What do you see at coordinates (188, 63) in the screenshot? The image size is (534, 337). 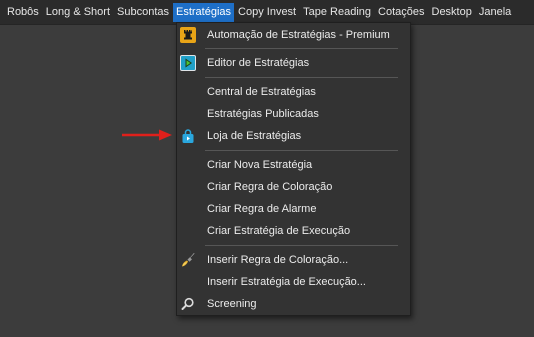 I see `play-editor-icon` at bounding box center [188, 63].